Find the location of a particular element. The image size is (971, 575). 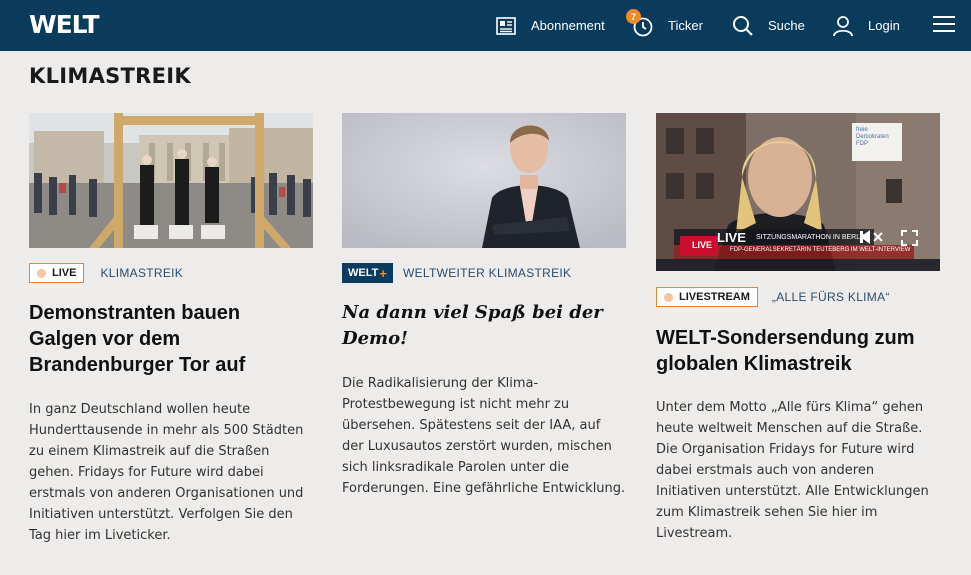

article-kicker: „ALLE FÜRS KLIMA“ is located at coordinates (831, 297).